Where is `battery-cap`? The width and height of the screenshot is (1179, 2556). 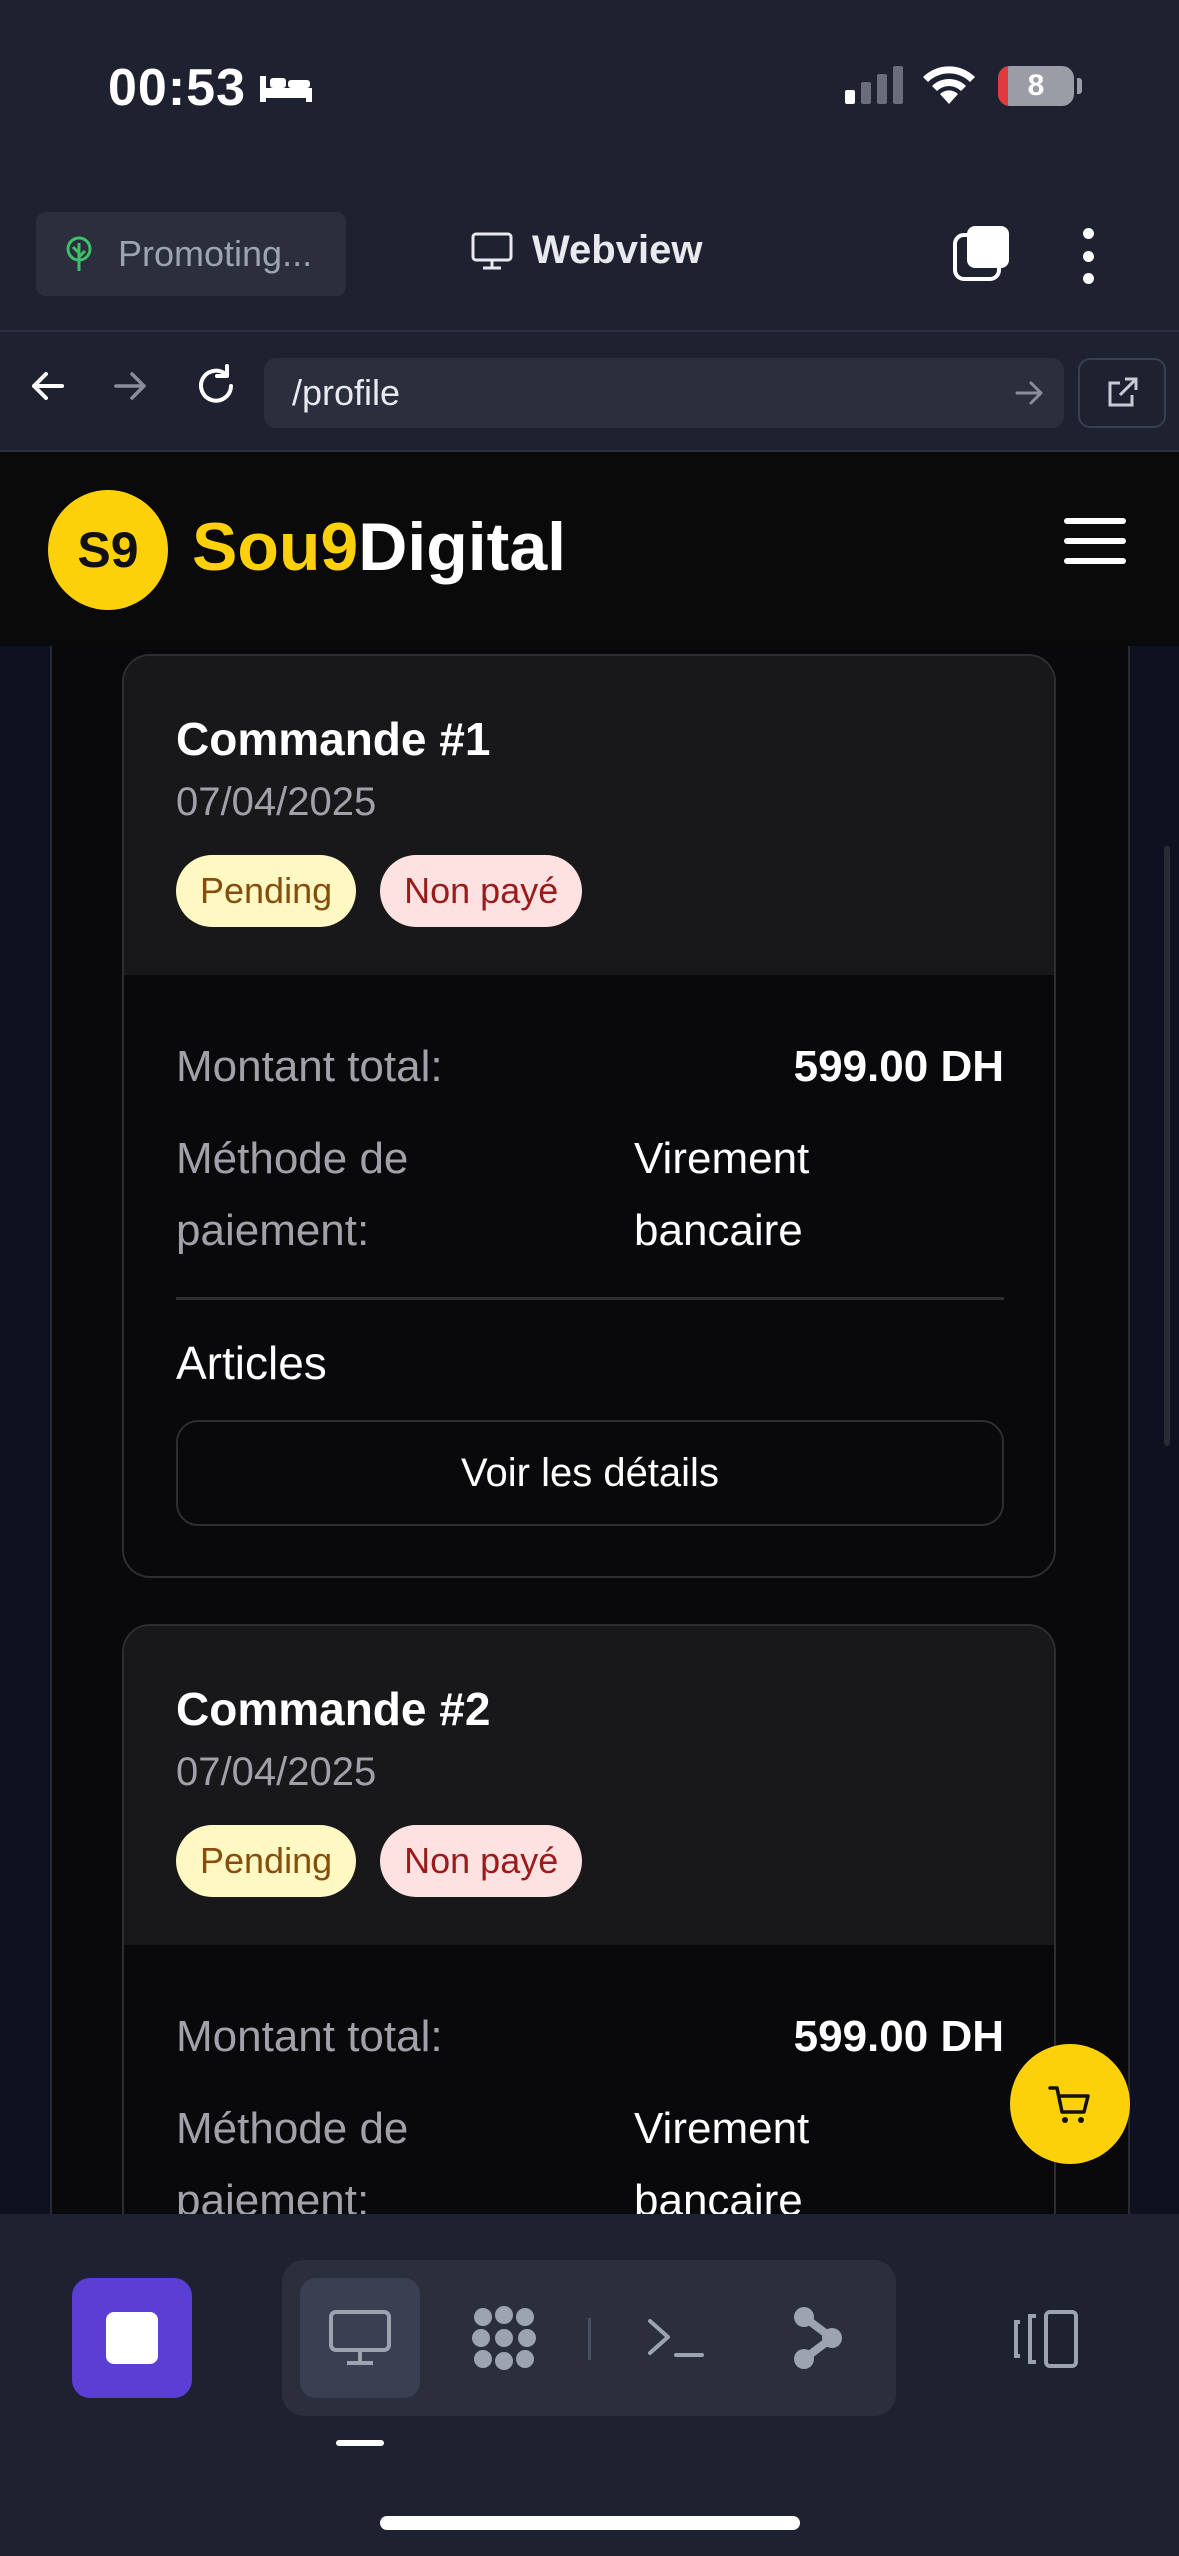
battery-cap is located at coordinates (1079, 86).